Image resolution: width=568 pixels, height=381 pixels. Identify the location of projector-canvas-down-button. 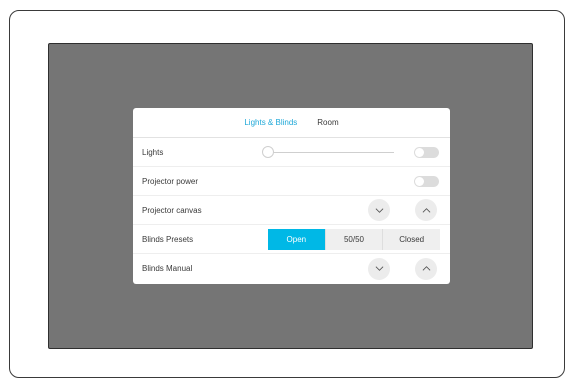
(379, 210).